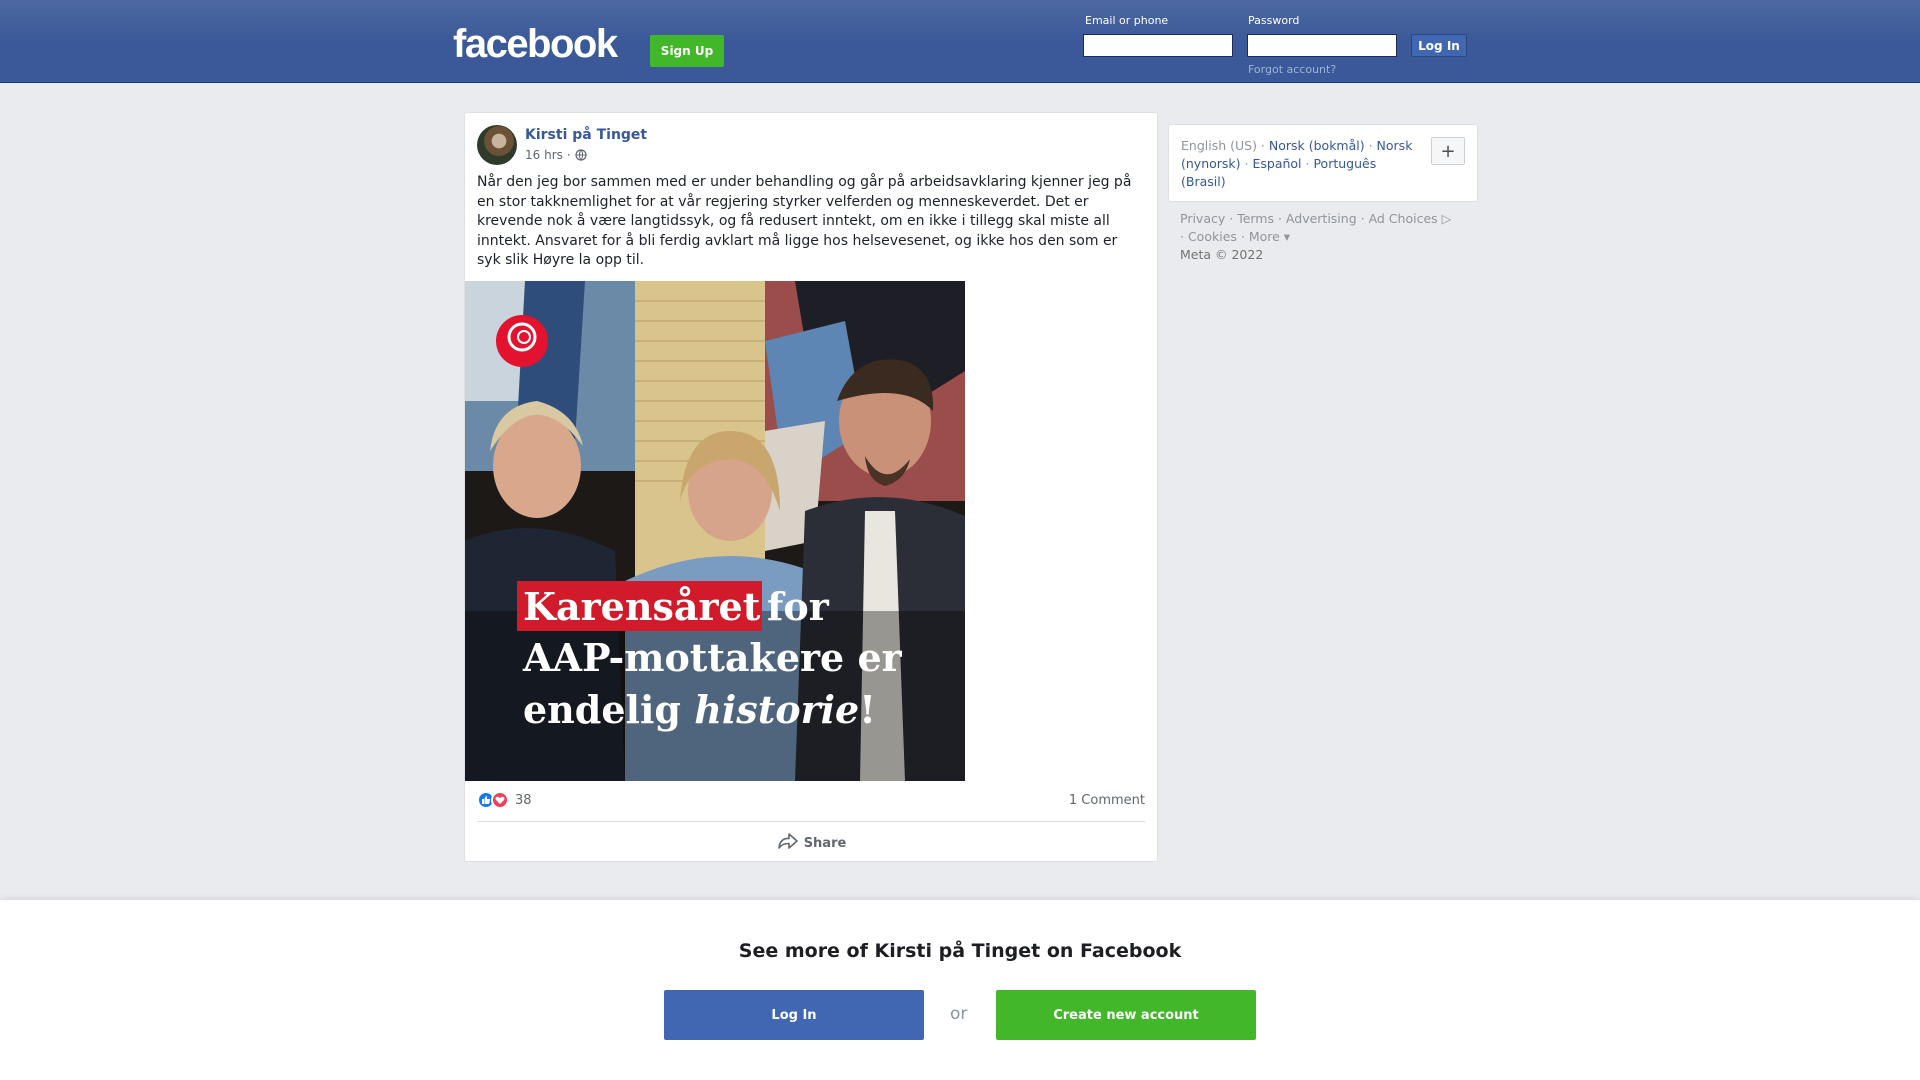 The width and height of the screenshot is (1920, 1080). What do you see at coordinates (1264, 236) in the screenshot?
I see `footer-more-link: More` at bounding box center [1264, 236].